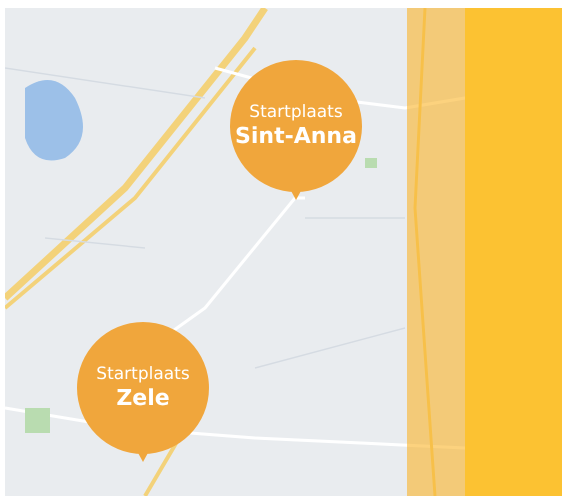  Describe the element at coordinates (143, 399) in the screenshot. I see `pin-place-name: Zele` at that location.